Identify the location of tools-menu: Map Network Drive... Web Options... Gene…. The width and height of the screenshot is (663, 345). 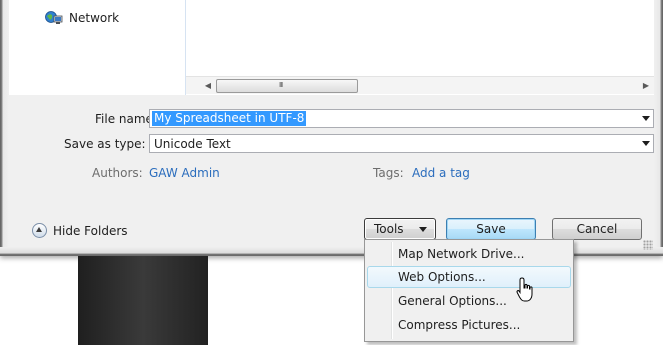
(469, 290).